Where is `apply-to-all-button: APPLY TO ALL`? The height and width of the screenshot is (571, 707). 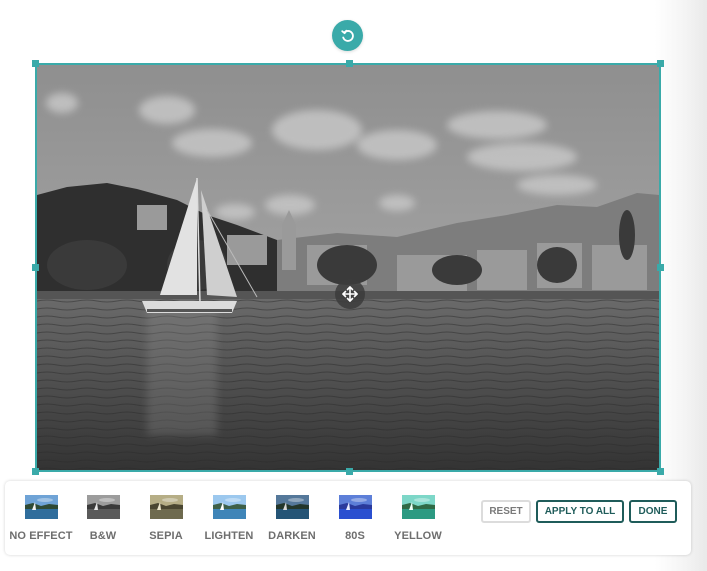
apply-to-all-button: APPLY TO ALL is located at coordinates (580, 511).